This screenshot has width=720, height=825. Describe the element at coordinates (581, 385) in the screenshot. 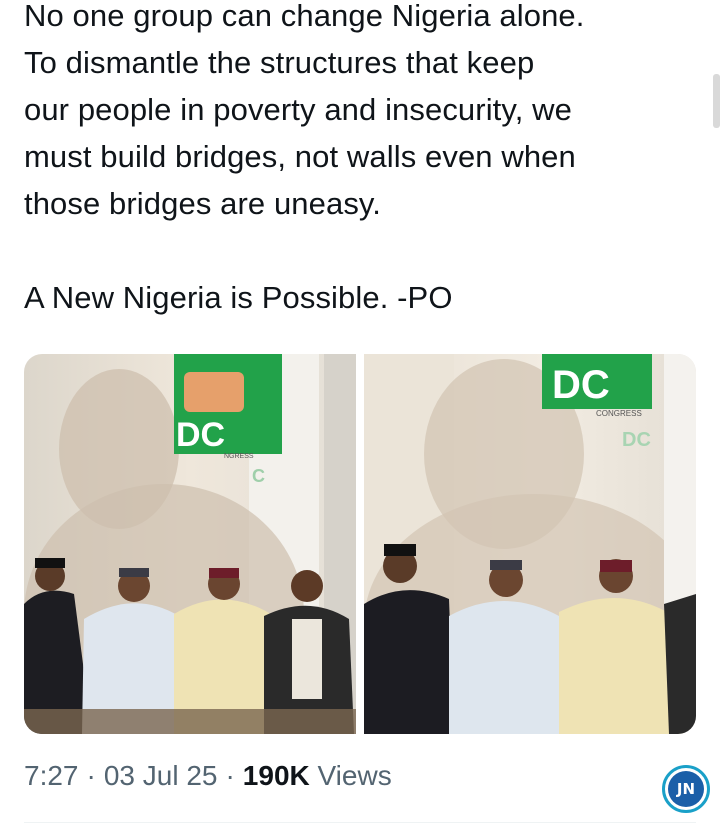

I see `photo-right-sign-text: DC` at that location.